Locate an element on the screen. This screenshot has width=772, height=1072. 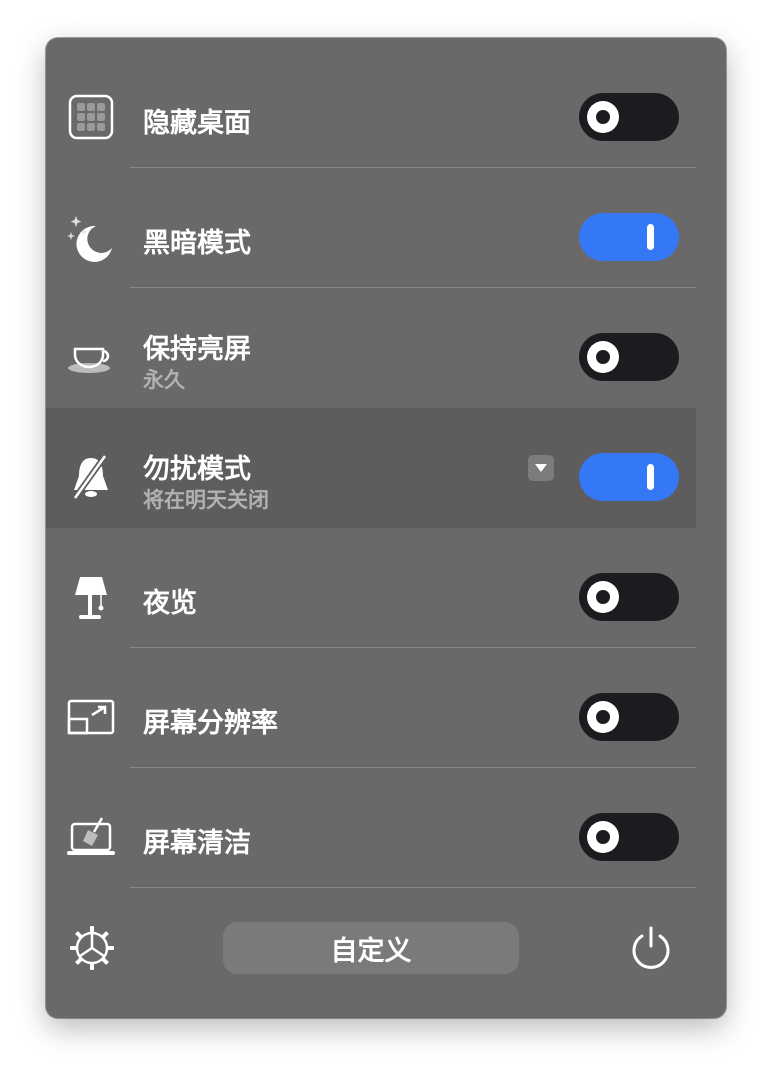
grid-icon is located at coordinates (91, 117).